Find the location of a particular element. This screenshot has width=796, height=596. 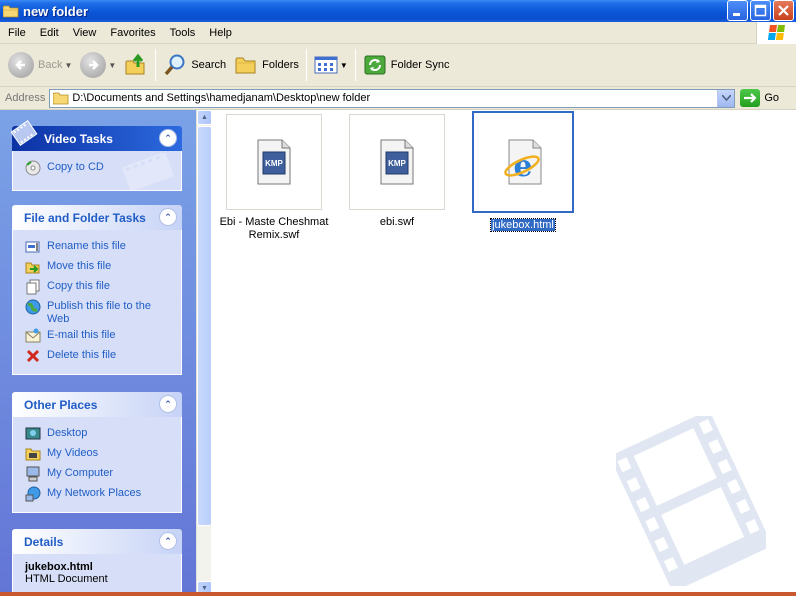

menu-tools: Tools is located at coordinates (183, 33).